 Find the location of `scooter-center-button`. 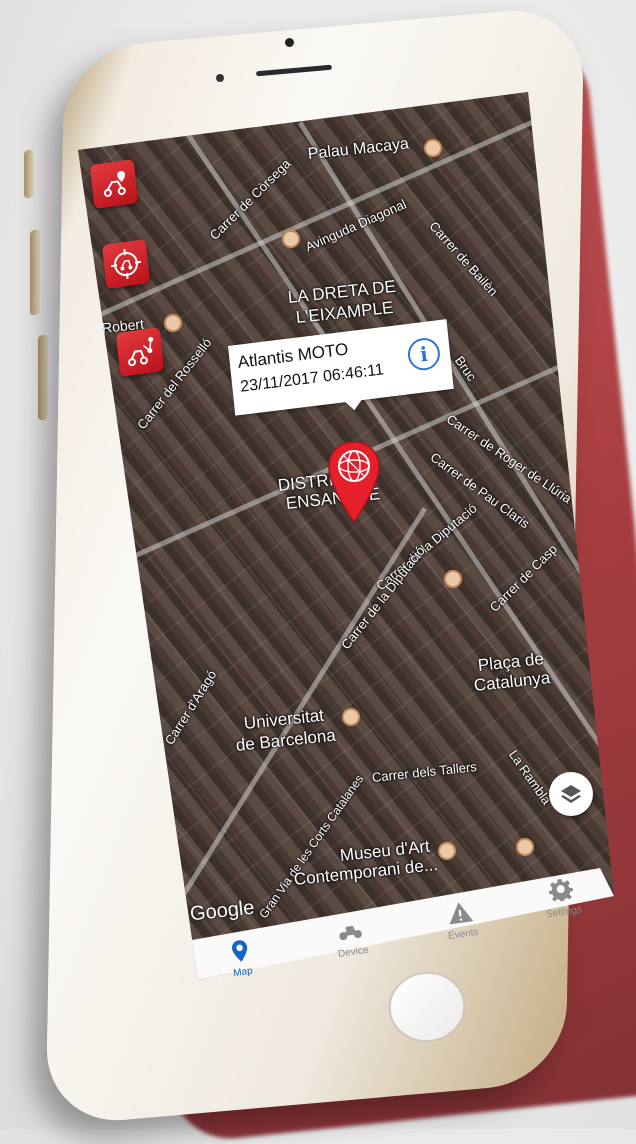

scooter-center-button is located at coordinates (126, 264).